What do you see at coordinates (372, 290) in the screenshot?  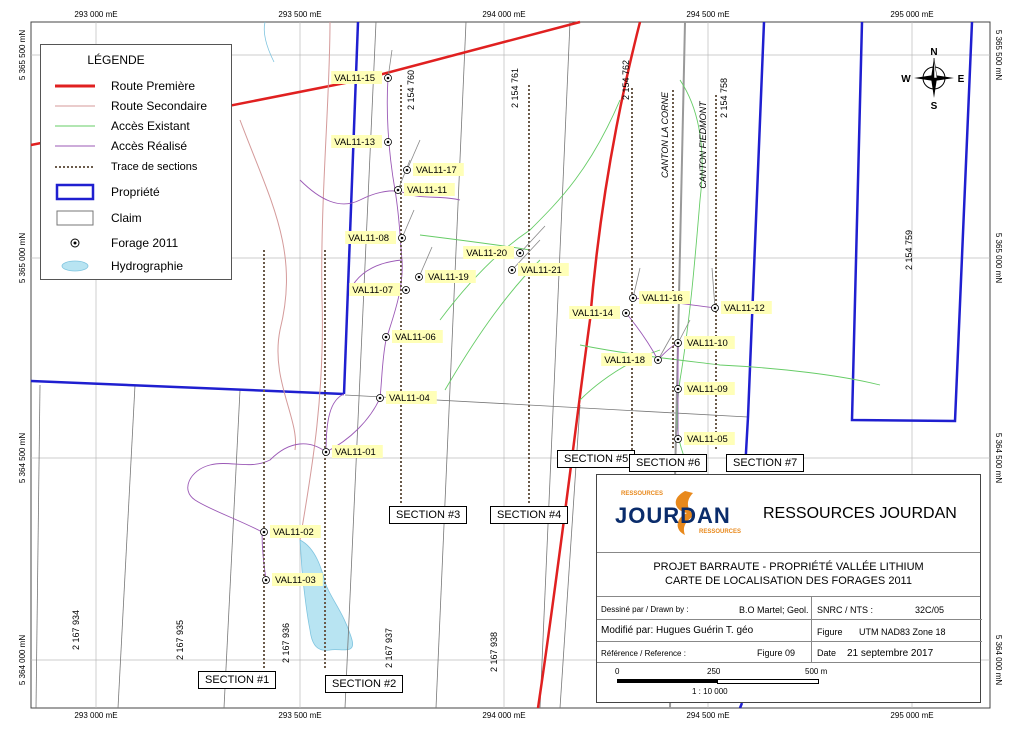 I see `drillhole-label: VAL11-07` at bounding box center [372, 290].